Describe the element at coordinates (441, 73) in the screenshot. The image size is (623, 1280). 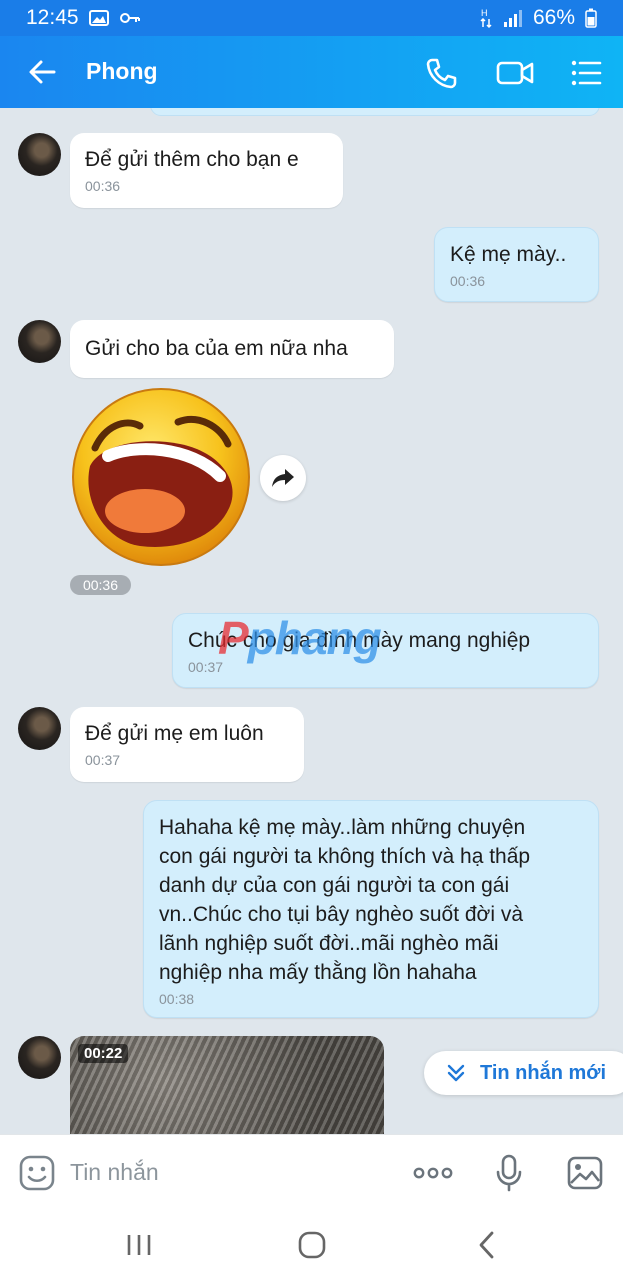
I see `phone-call-icon` at that location.